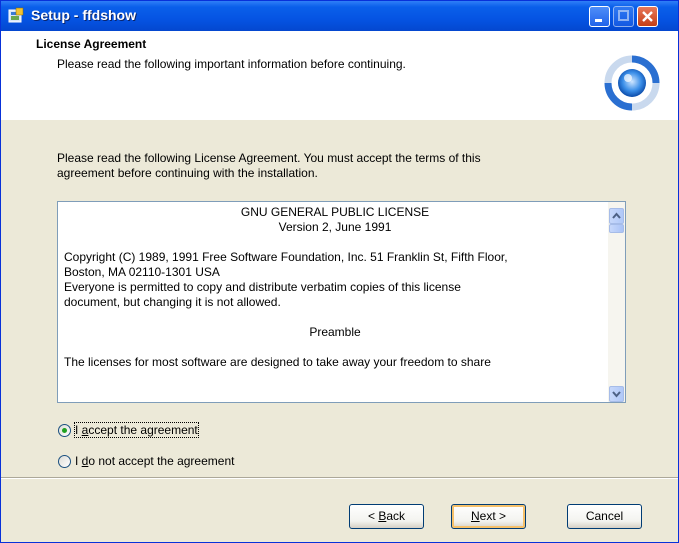 The height and width of the screenshot is (543, 679). I want to click on header-separator, so click(339, 119).